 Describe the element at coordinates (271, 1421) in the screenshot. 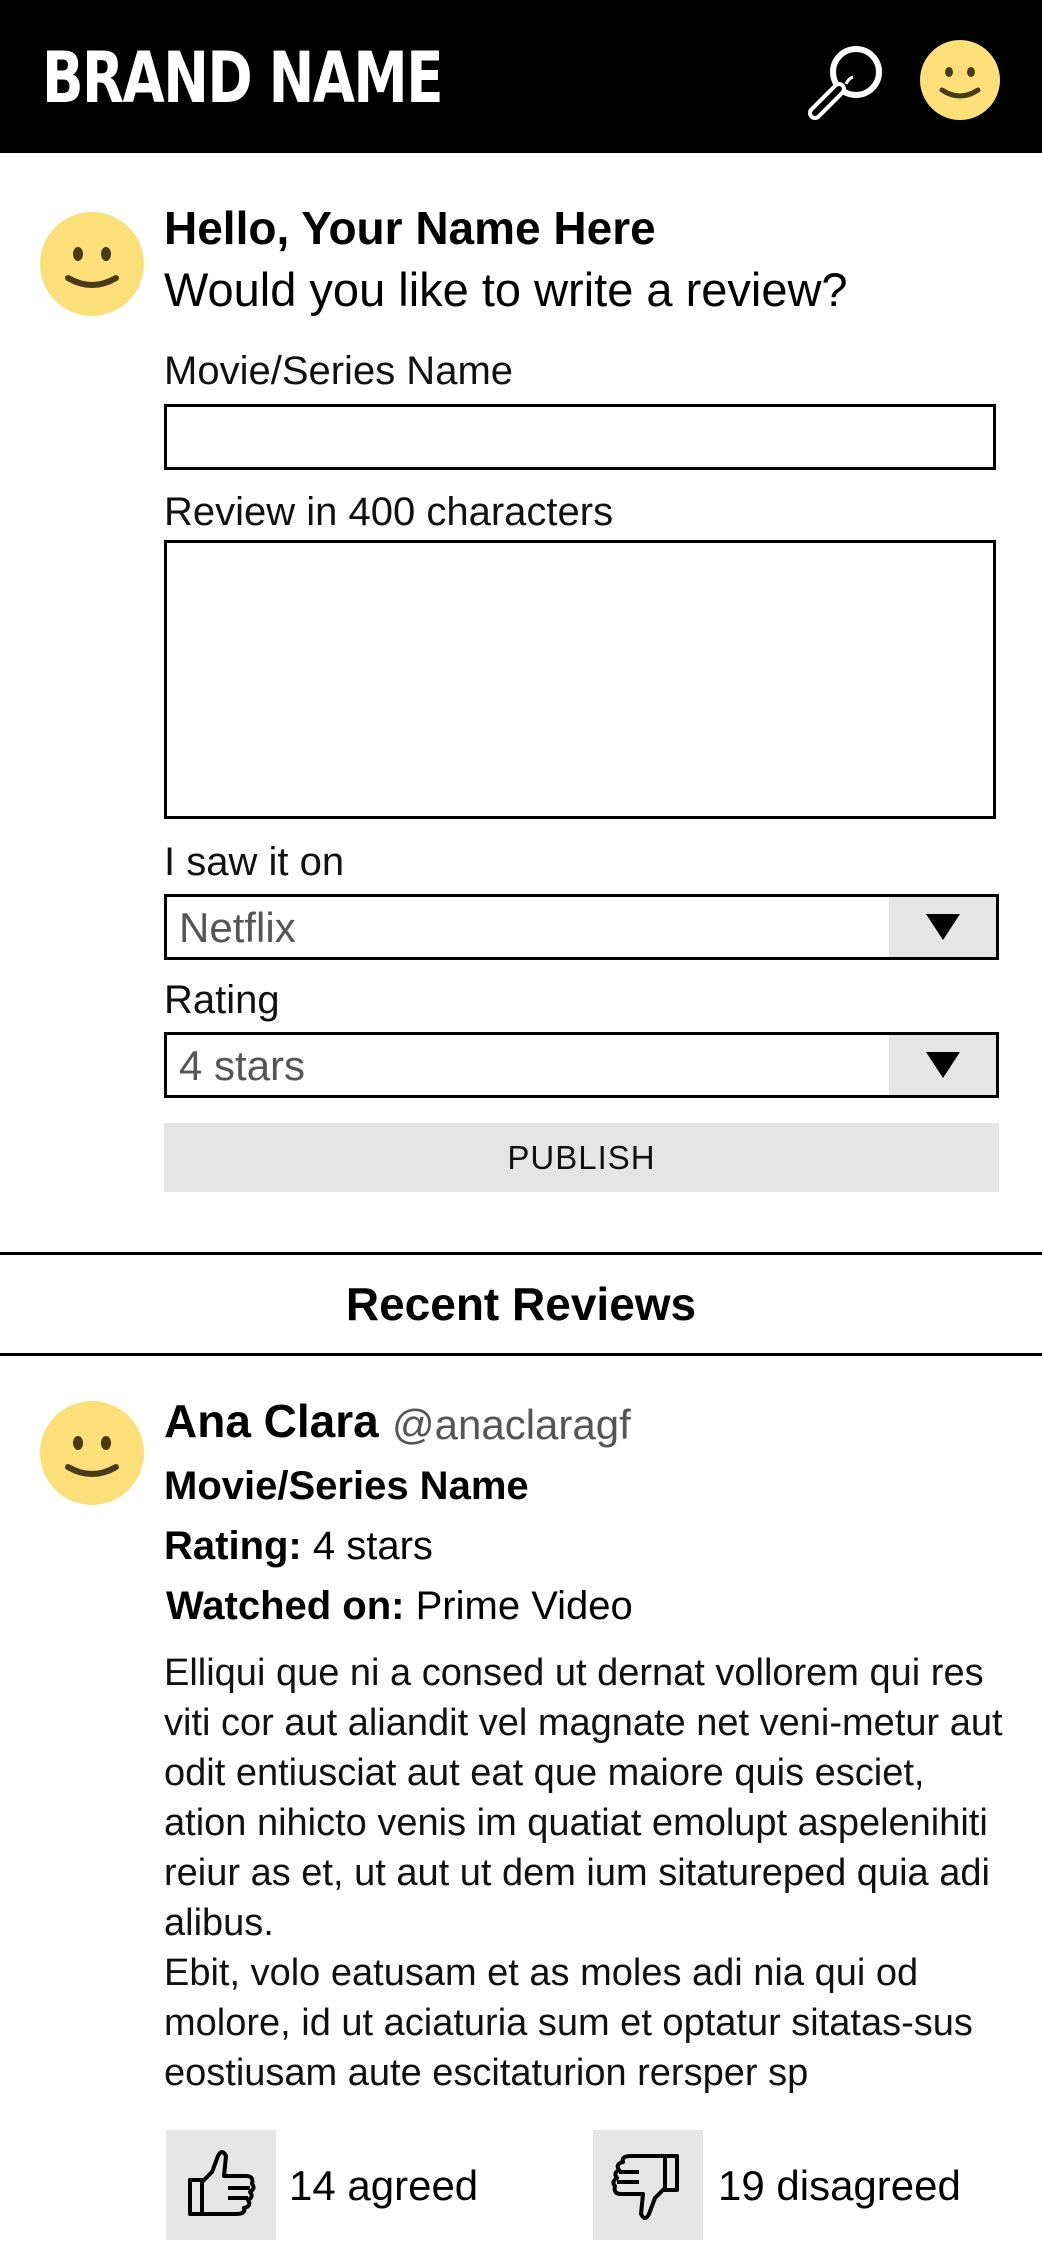

I see `reviewer-name: Ana Clara` at that location.